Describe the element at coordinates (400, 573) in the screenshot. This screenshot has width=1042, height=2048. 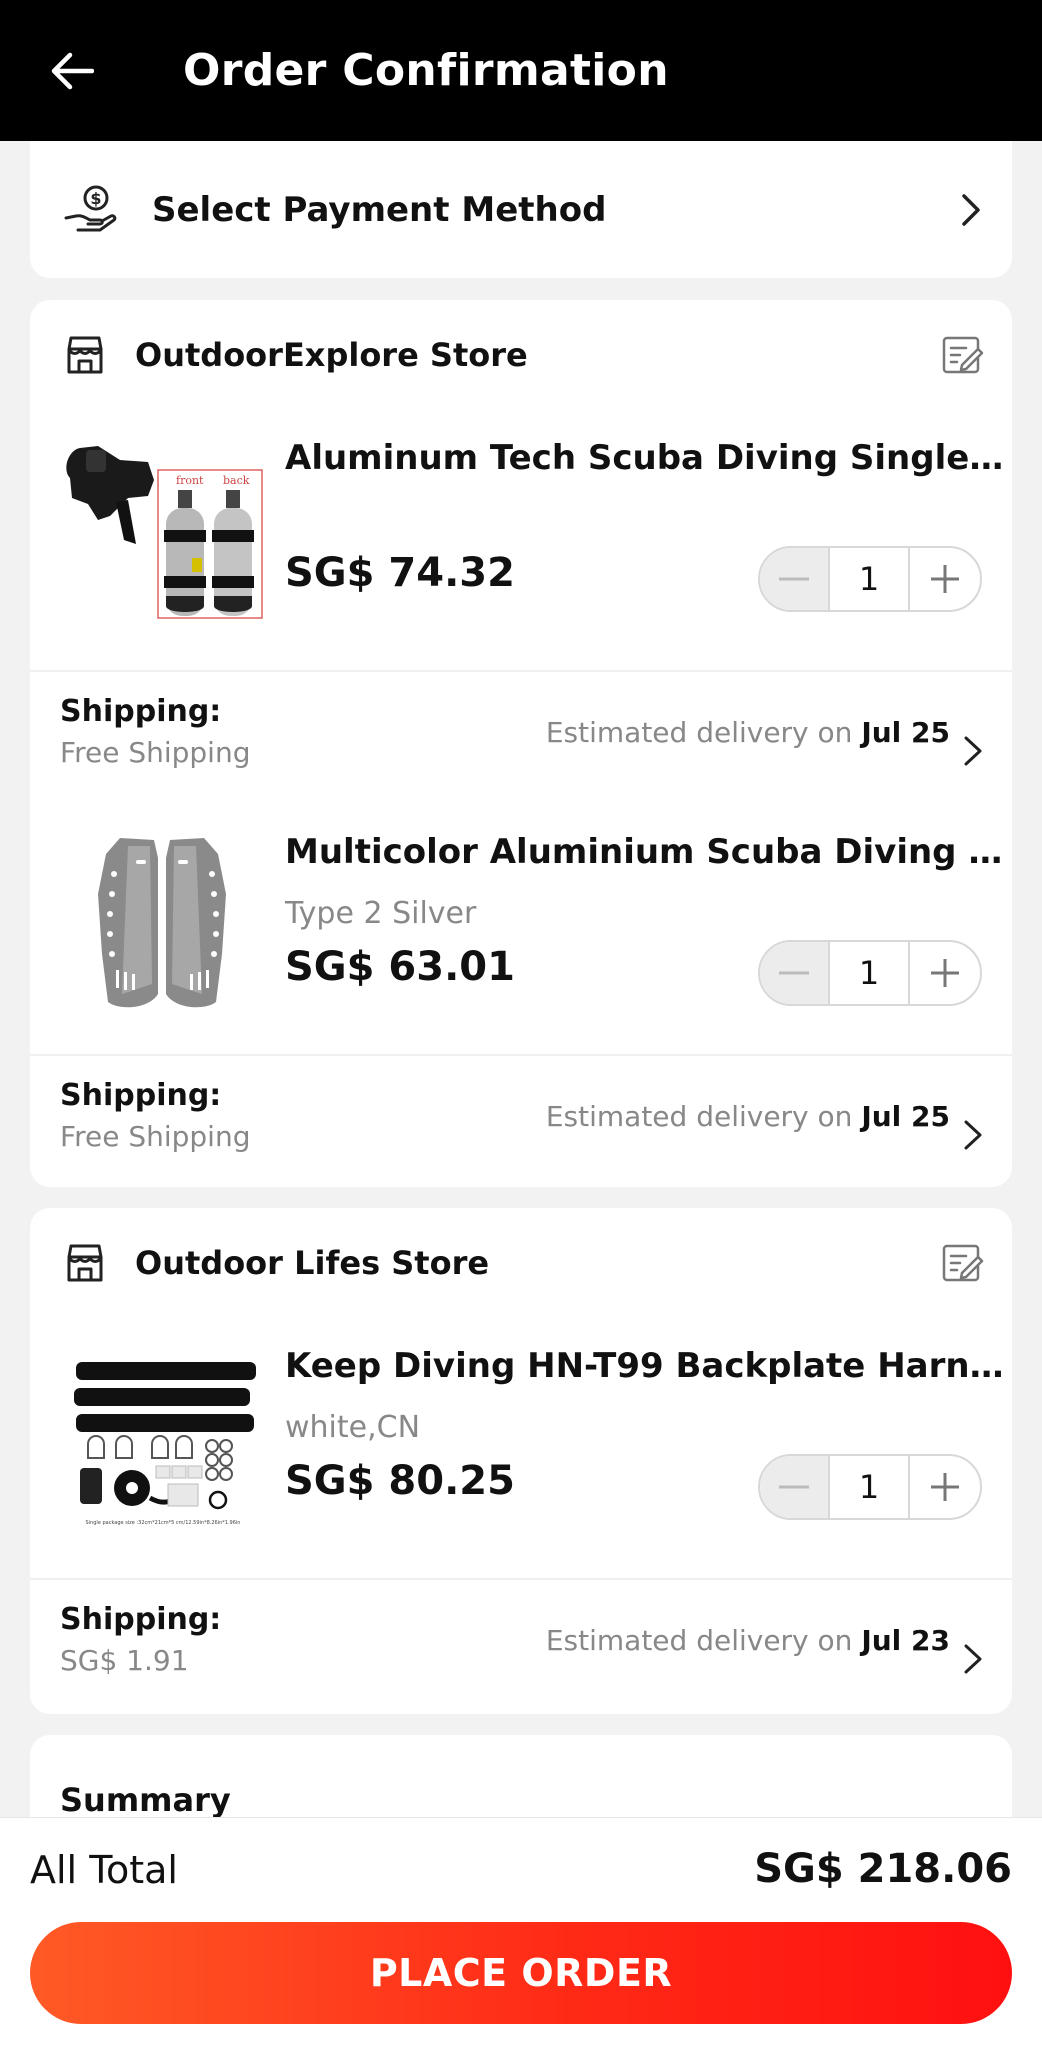
I see `product-price: SG$ 74.32` at that location.